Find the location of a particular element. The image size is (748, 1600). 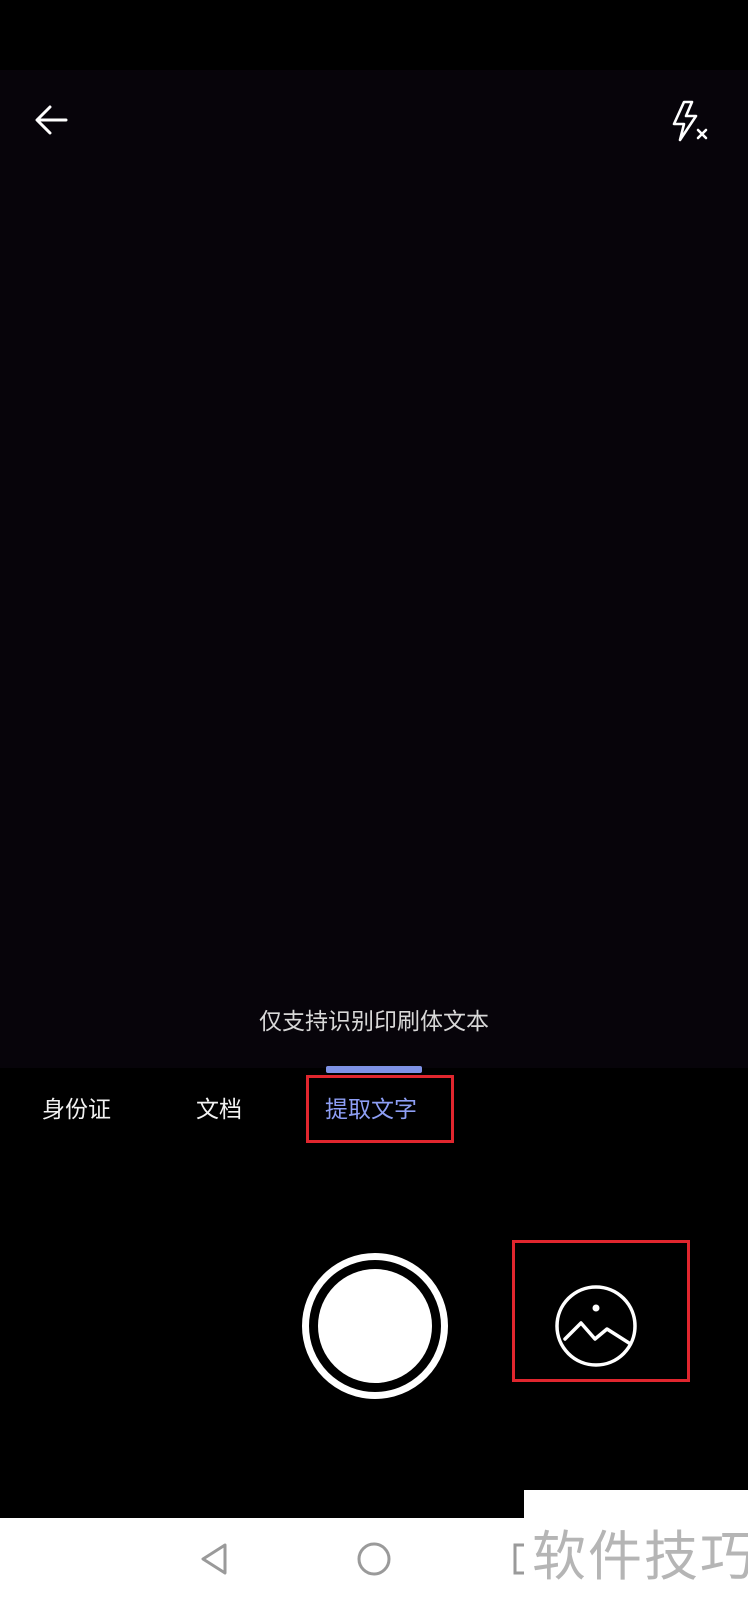

shutter-button is located at coordinates (375, 1326).